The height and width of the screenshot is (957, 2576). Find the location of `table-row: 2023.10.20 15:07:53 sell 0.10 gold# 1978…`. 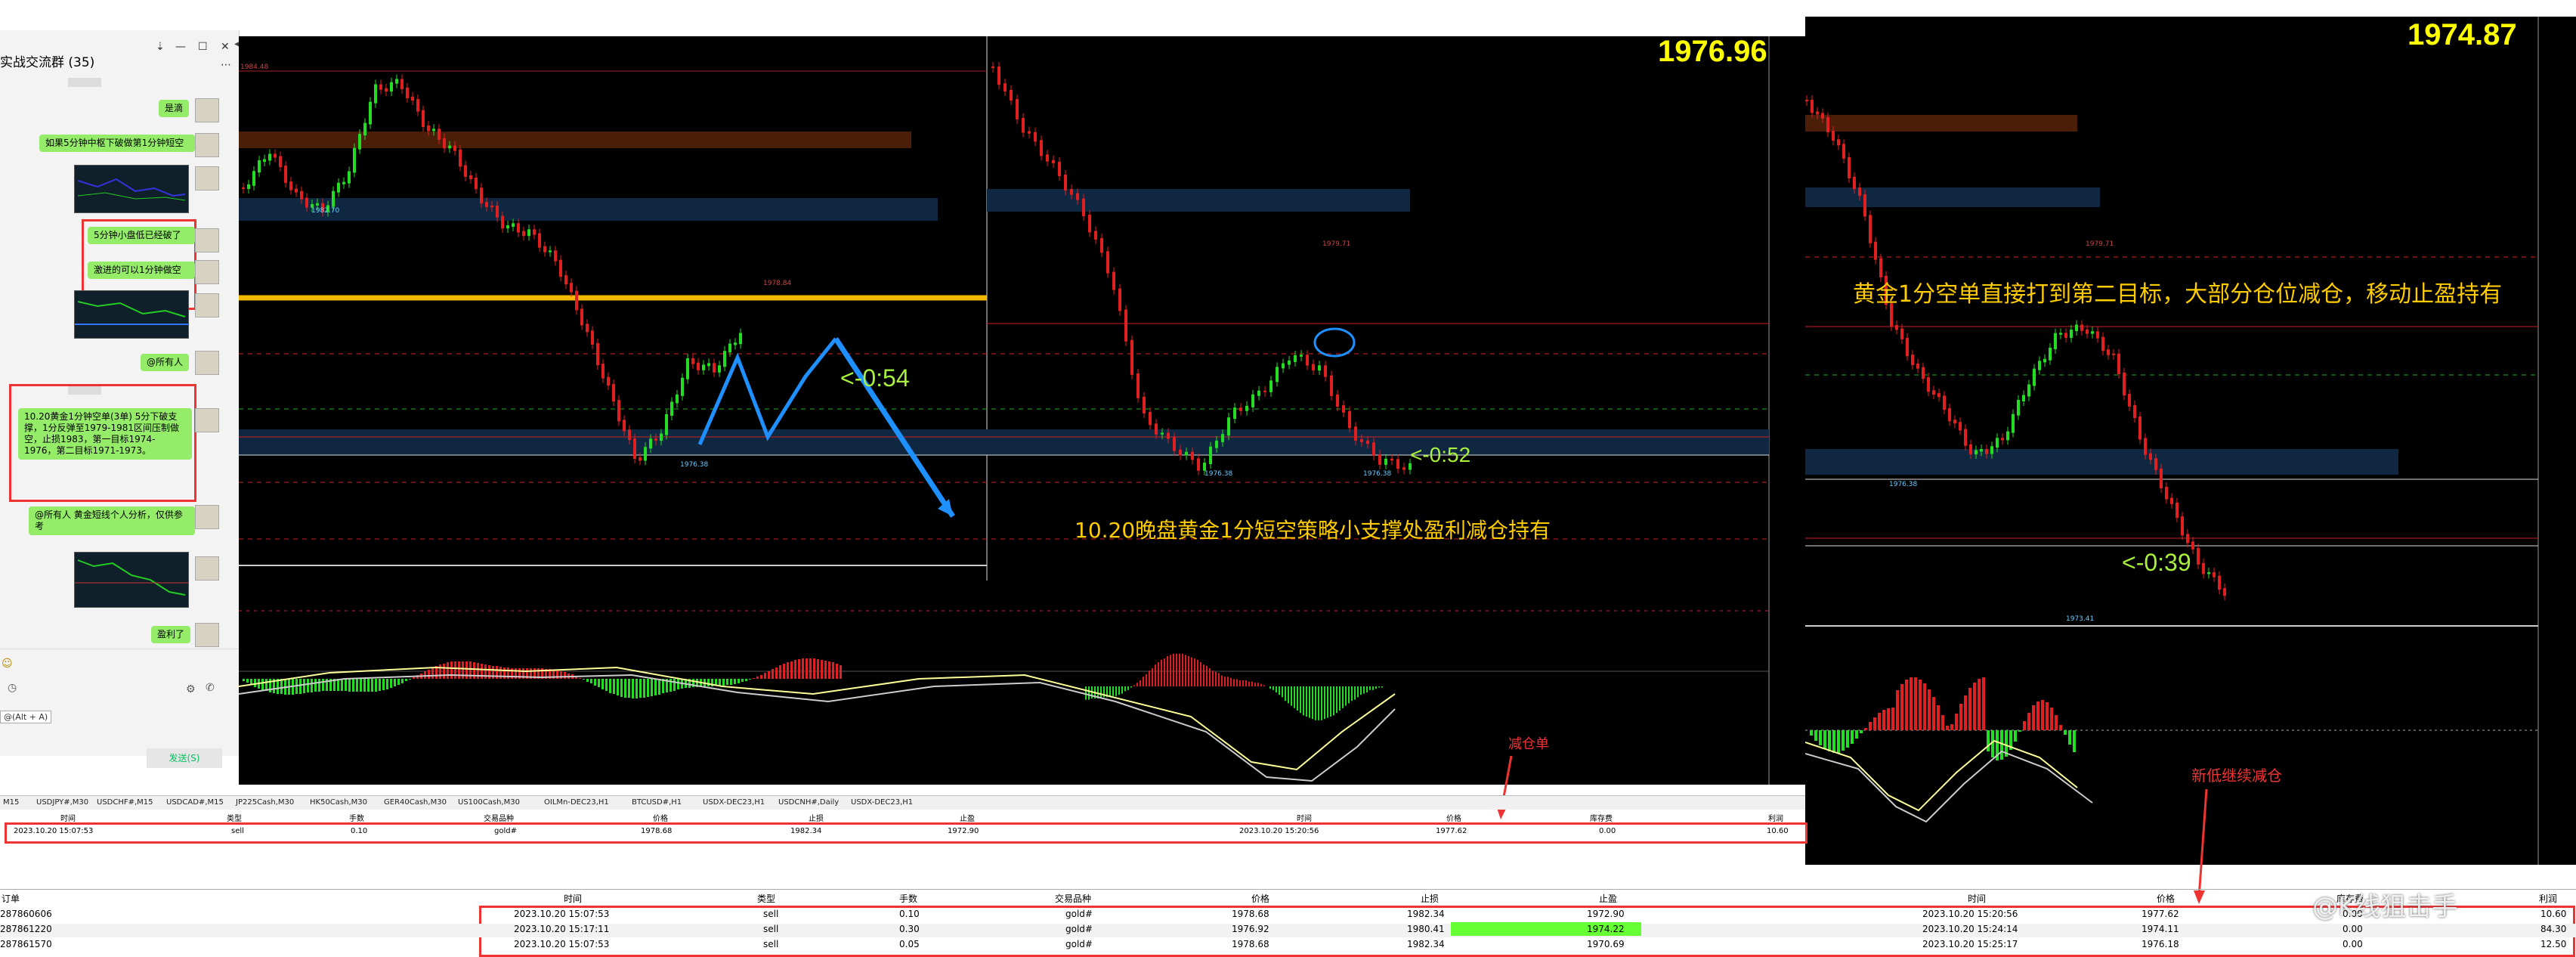

table-row: 2023.10.20 15:07:53 sell 0.10 gold# 1978… is located at coordinates (902, 832).